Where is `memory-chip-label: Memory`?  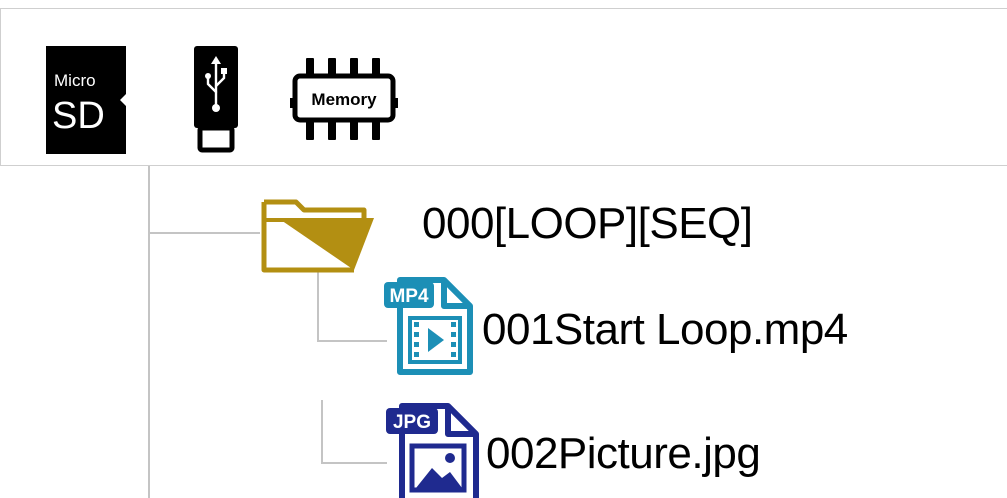 memory-chip-label: Memory is located at coordinates (344, 99).